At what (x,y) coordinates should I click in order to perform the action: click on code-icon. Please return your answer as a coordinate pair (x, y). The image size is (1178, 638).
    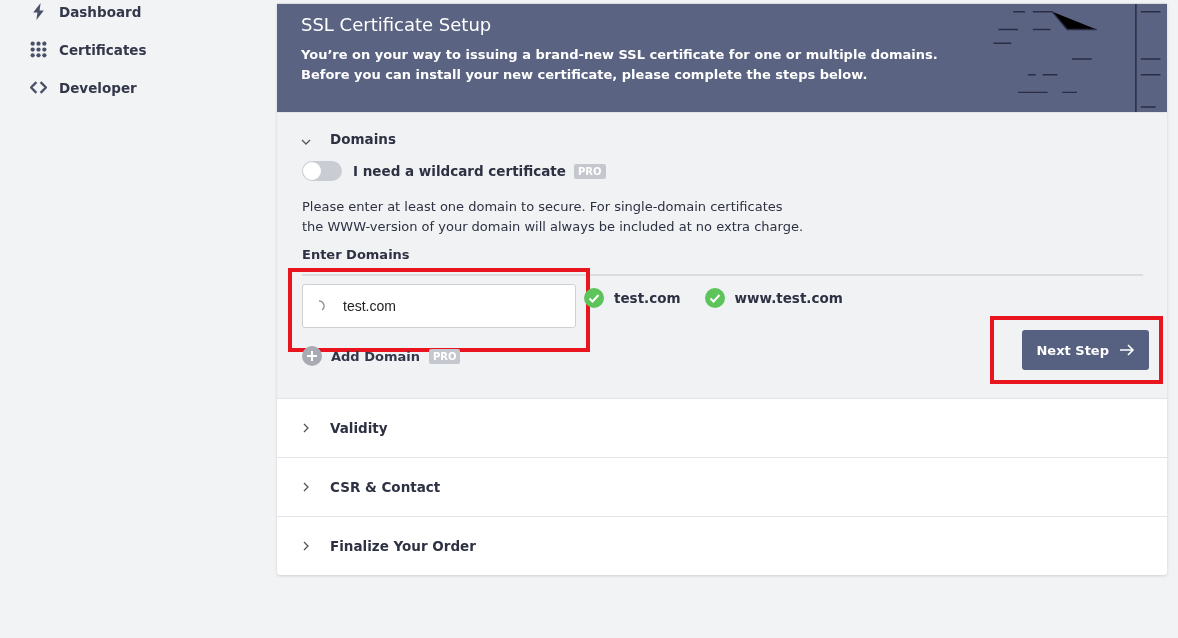
    Looking at the image, I should click on (38, 87).